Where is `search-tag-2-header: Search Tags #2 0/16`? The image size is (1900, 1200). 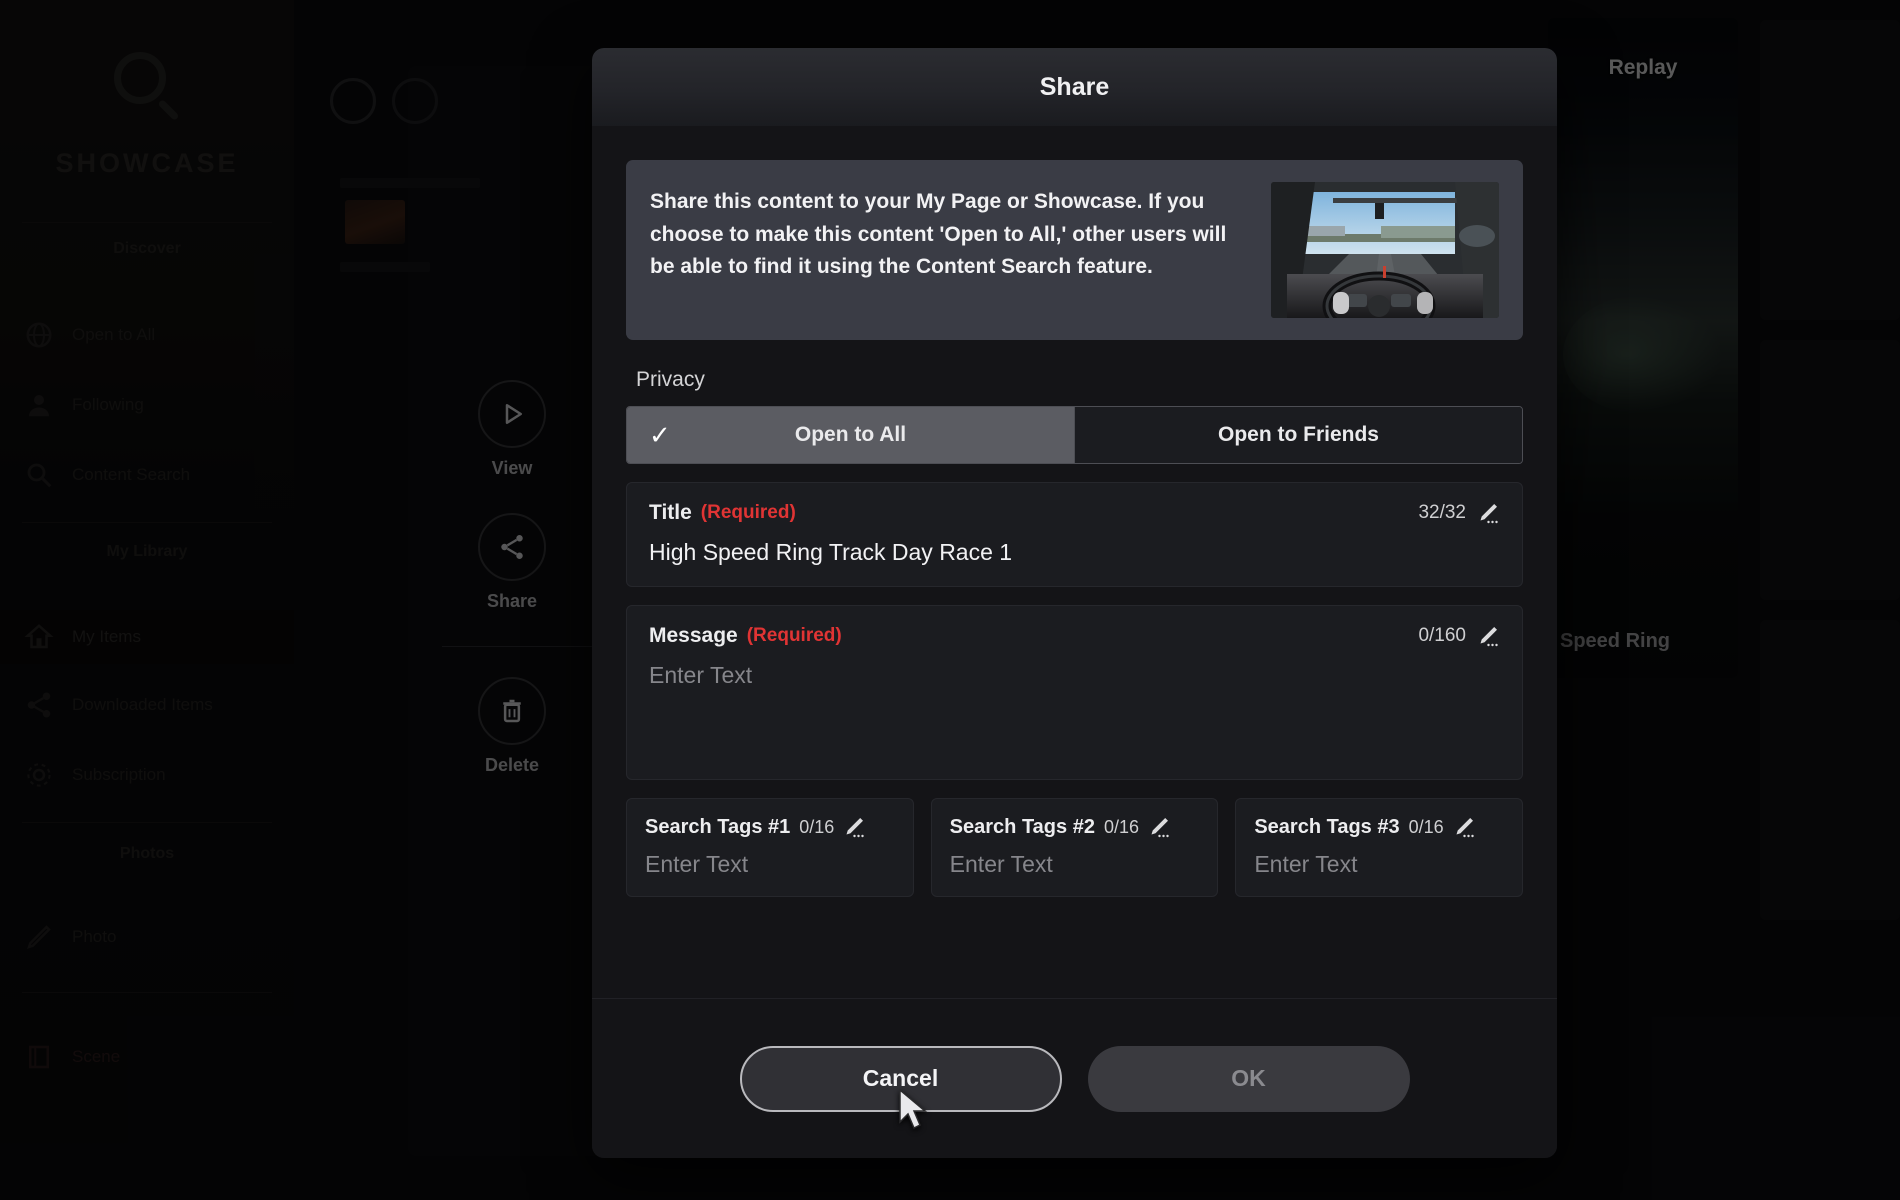 search-tag-2-header: Search Tags #2 0/16 is located at coordinates (1075, 827).